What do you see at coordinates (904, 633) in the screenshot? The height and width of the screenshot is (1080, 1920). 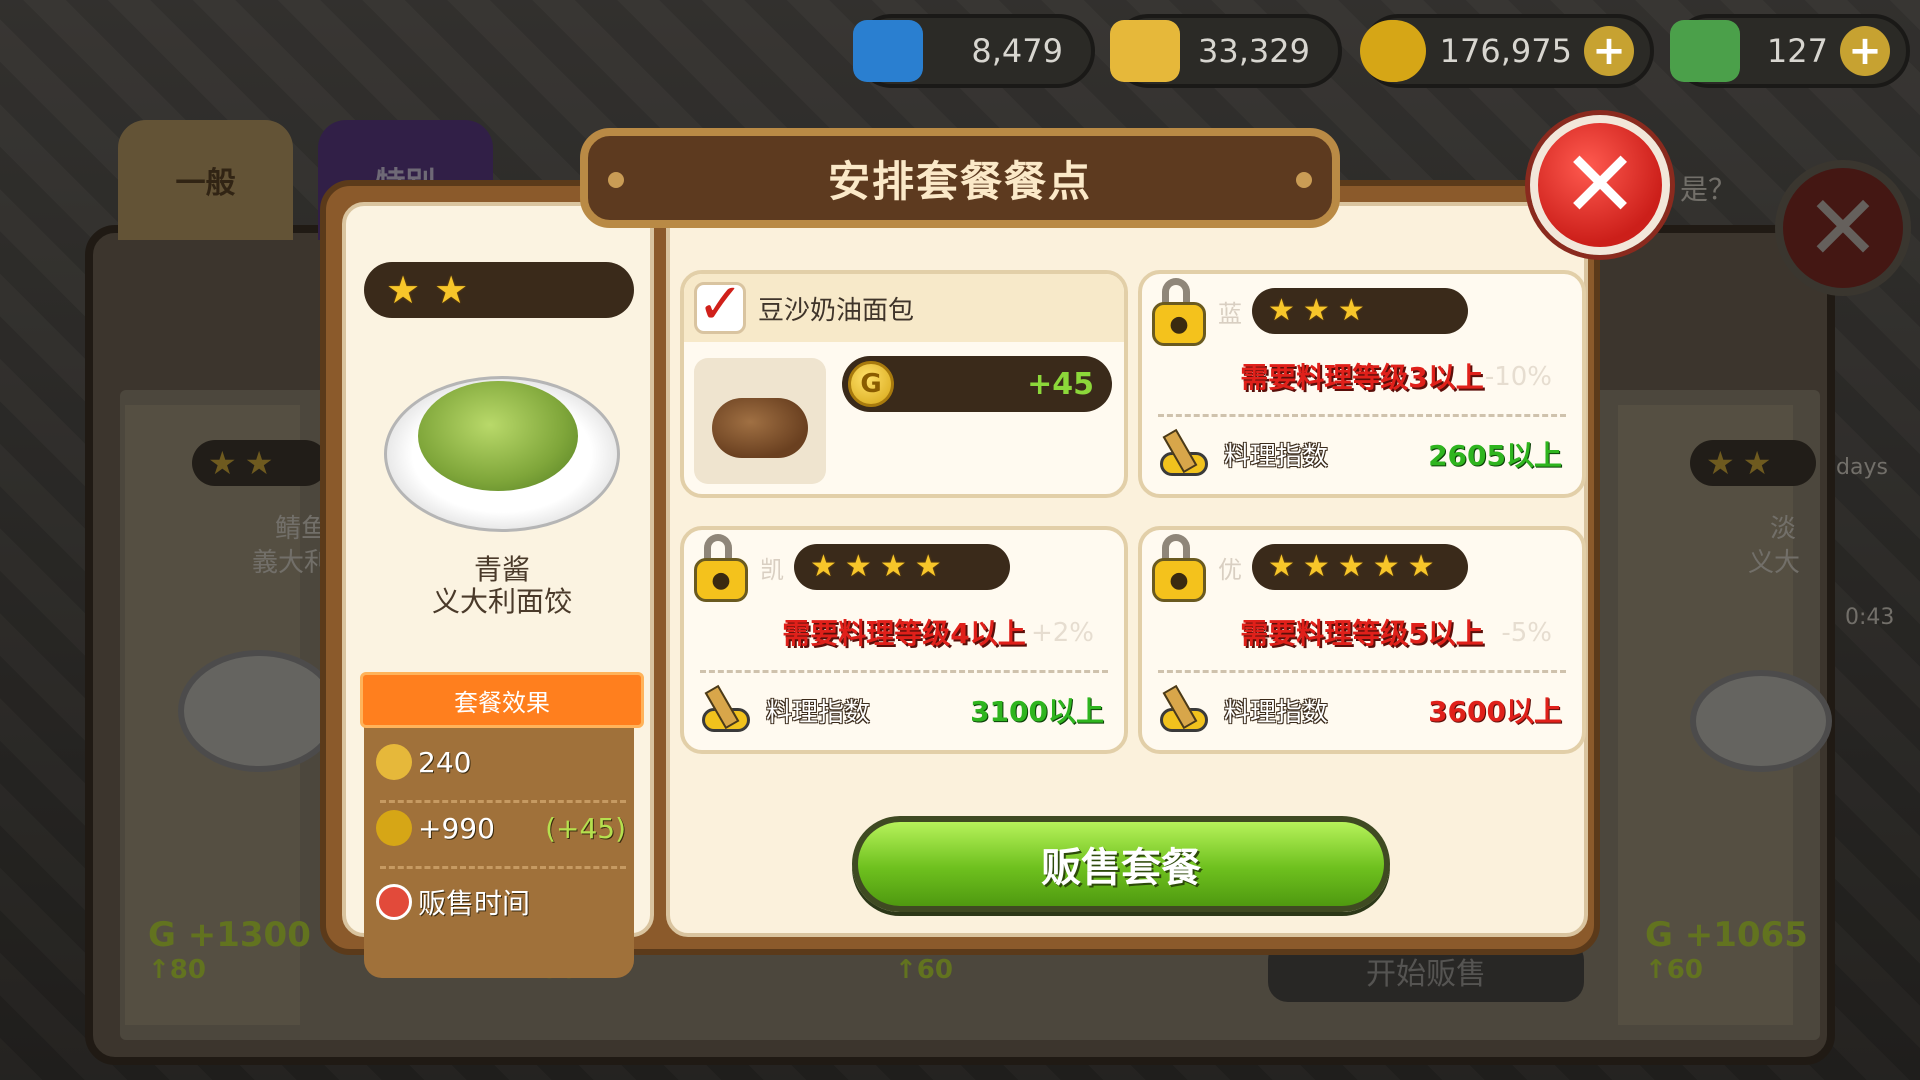 I see `slot-requirement: 需要料理等级4以上` at bounding box center [904, 633].